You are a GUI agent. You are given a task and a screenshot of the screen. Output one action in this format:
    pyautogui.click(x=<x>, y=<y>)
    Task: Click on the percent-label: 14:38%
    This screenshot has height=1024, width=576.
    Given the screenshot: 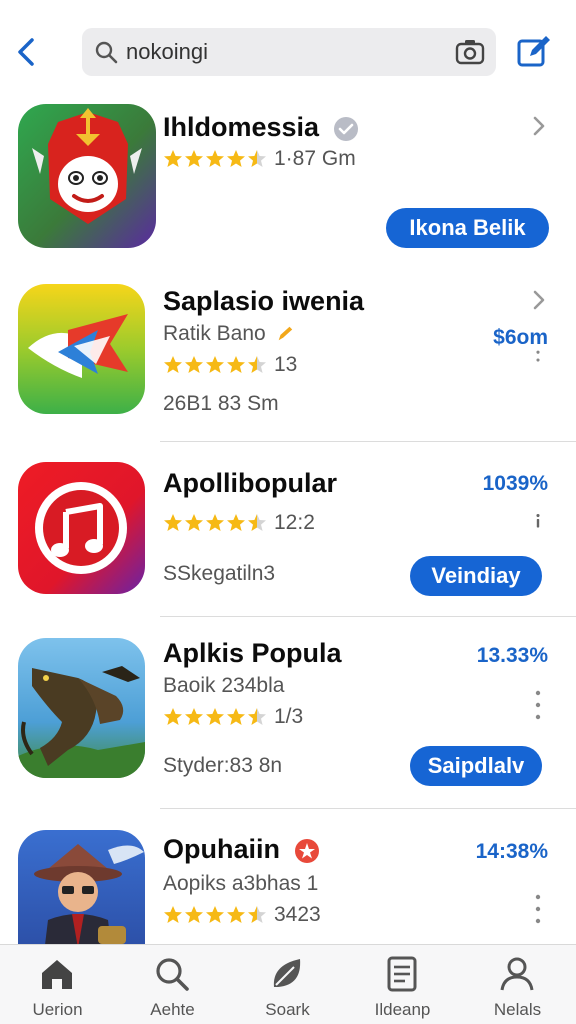 What is the action you would take?
    pyautogui.click(x=511, y=851)
    